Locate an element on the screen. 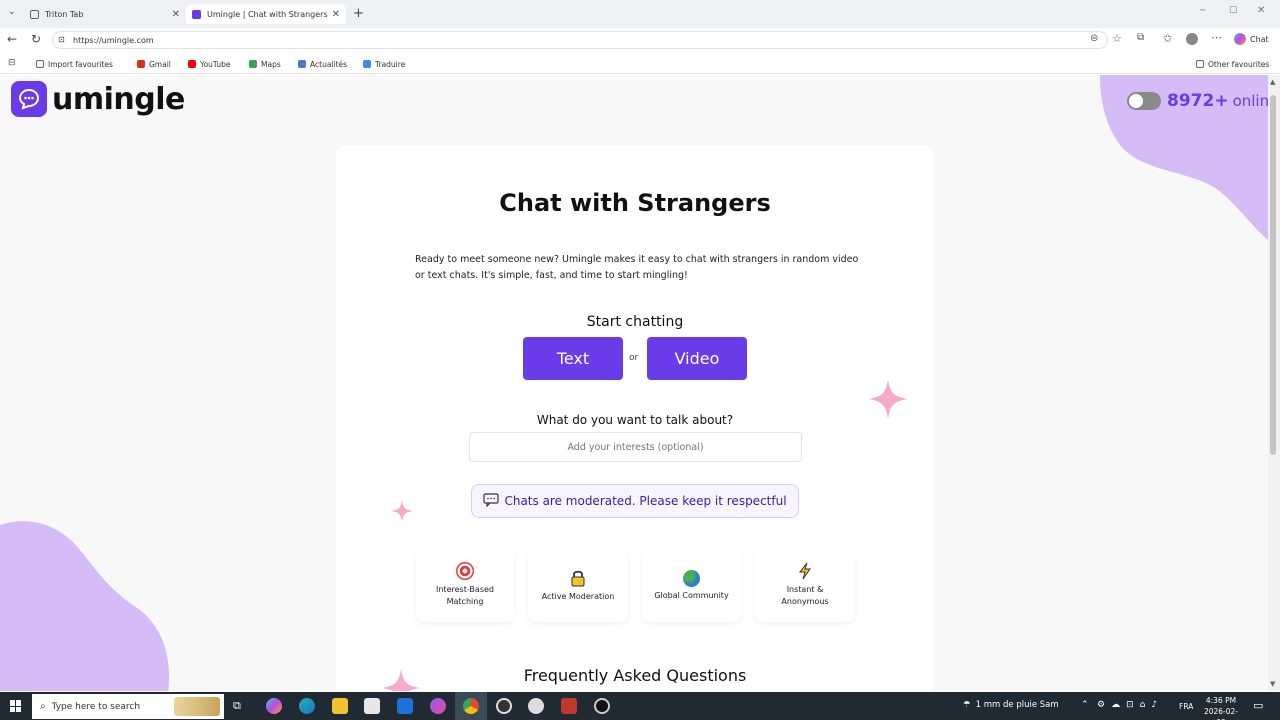 The width and height of the screenshot is (1280, 728). copilot-taskbar-icon is located at coordinates (274, 706).